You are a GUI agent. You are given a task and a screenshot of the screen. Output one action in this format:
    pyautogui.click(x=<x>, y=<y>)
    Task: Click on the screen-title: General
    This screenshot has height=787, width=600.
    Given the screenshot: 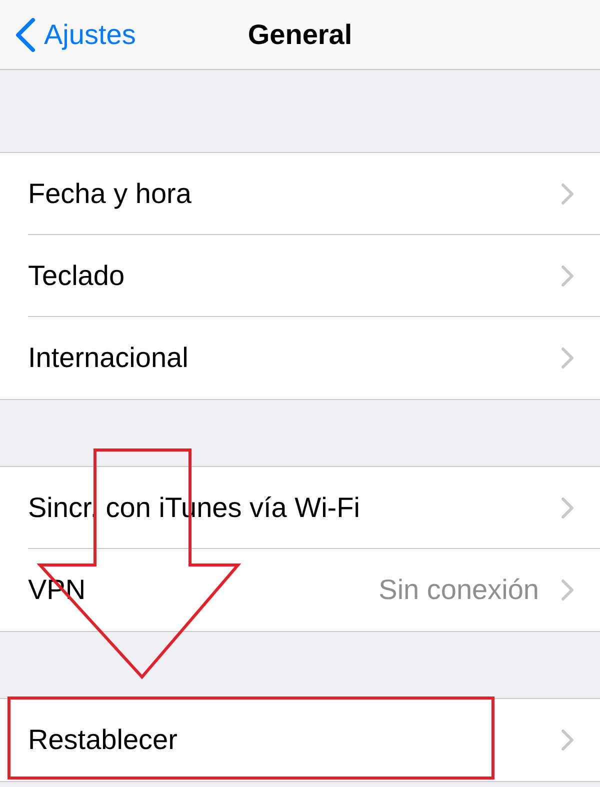 What is the action you would take?
    pyautogui.click(x=300, y=34)
    